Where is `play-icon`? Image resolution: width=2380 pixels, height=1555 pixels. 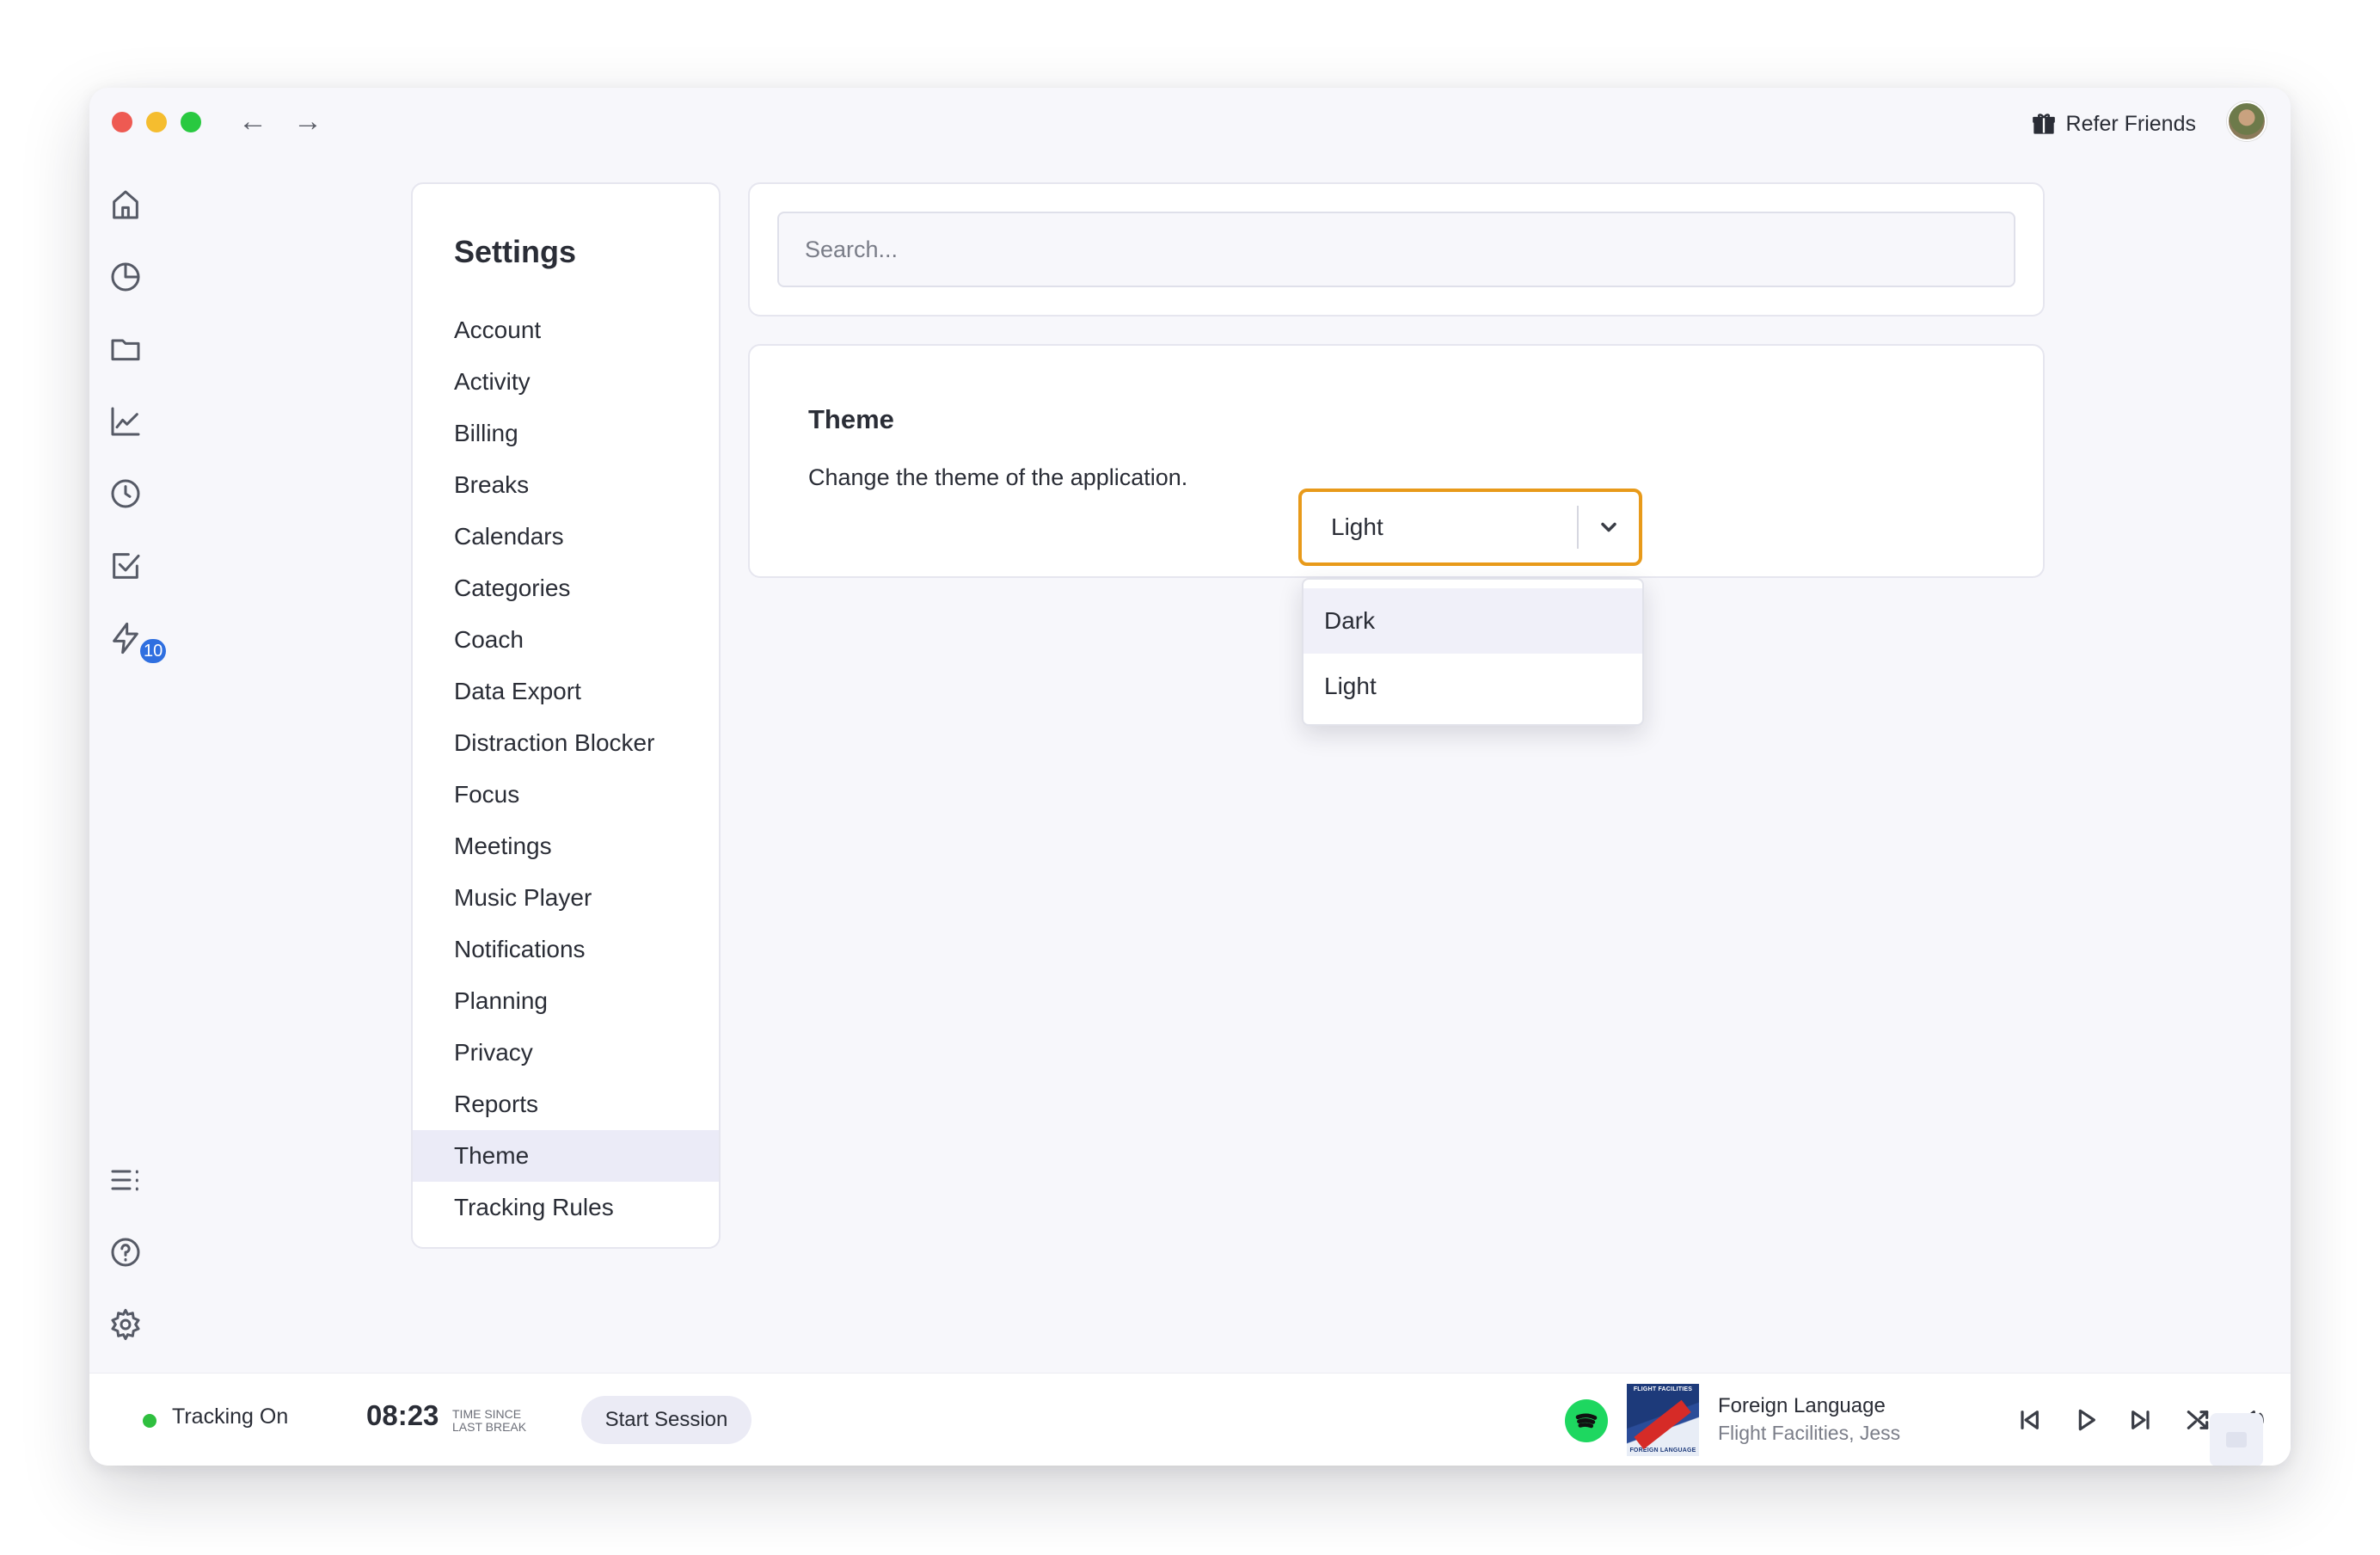 play-icon is located at coordinates (2086, 1420).